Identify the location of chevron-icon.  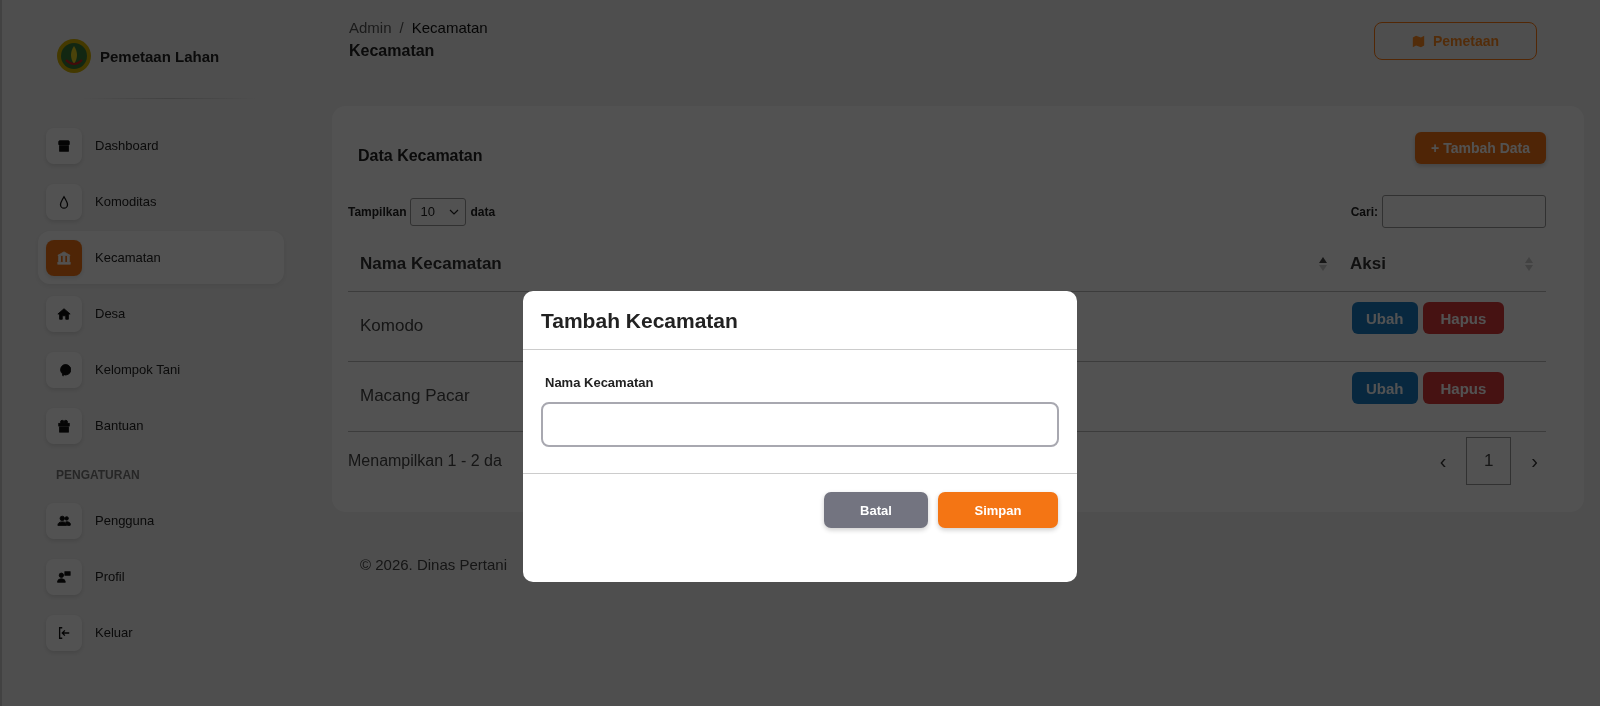
(454, 211).